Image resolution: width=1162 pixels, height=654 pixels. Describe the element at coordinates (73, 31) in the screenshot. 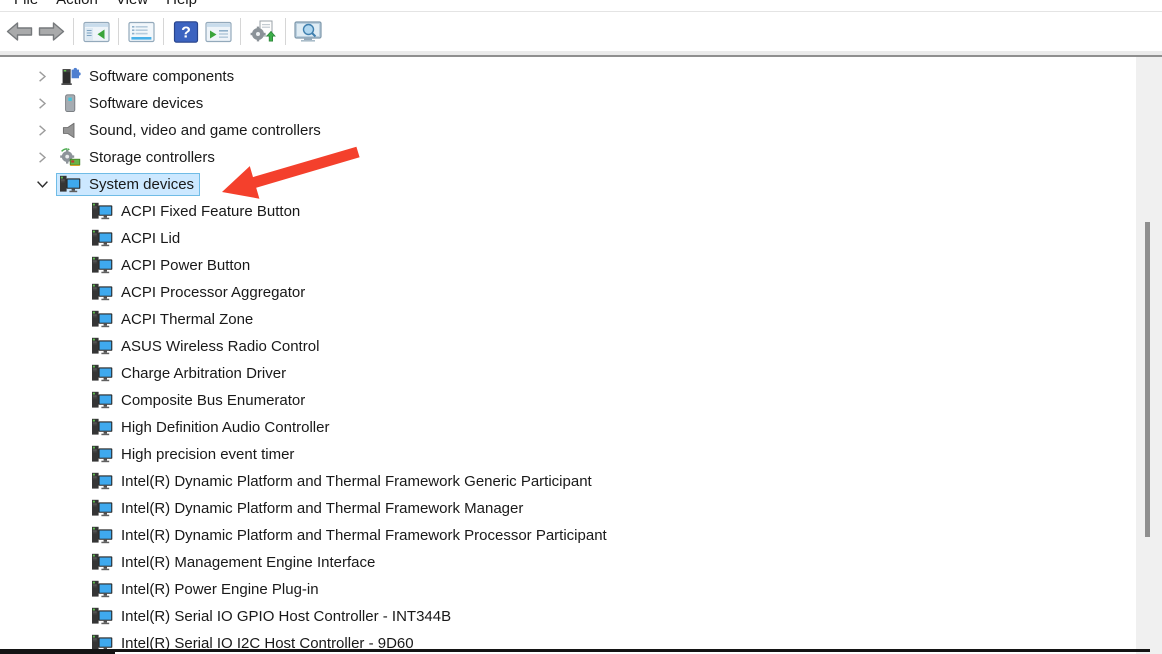

I see `toolbar-separator` at that location.